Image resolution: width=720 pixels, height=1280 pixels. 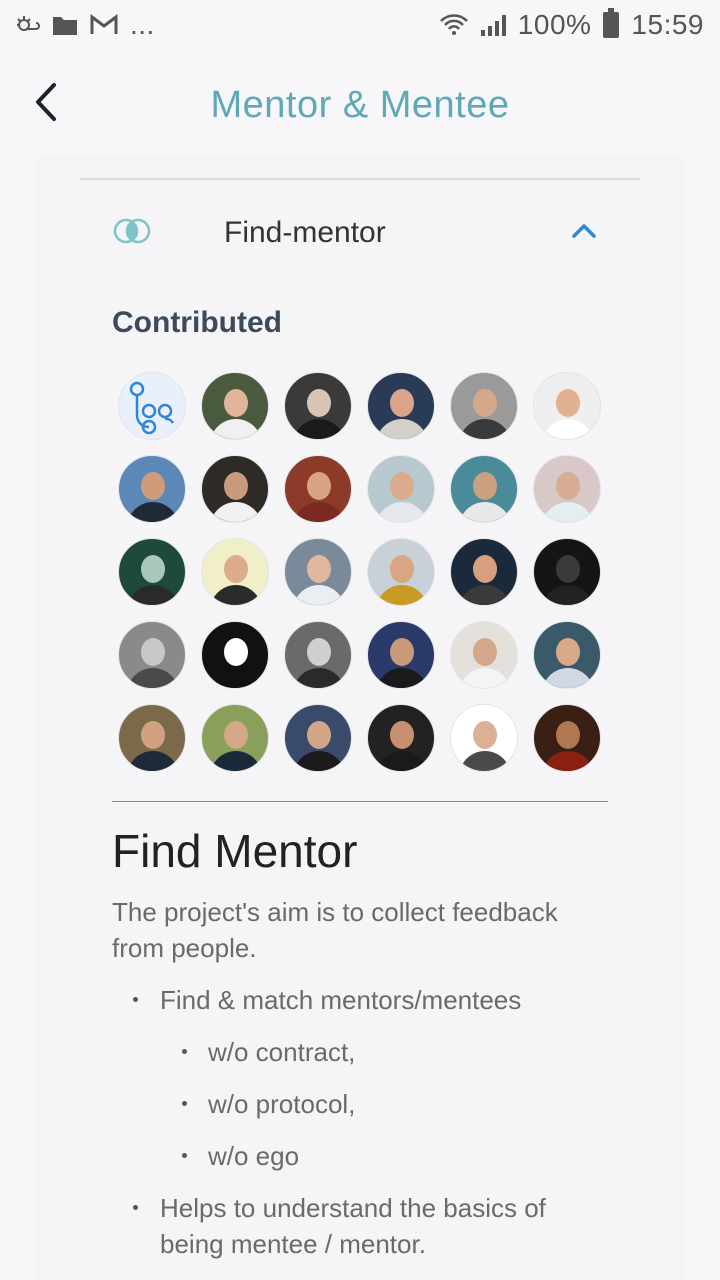 What do you see at coordinates (453, 24) in the screenshot?
I see `wifi-icon` at bounding box center [453, 24].